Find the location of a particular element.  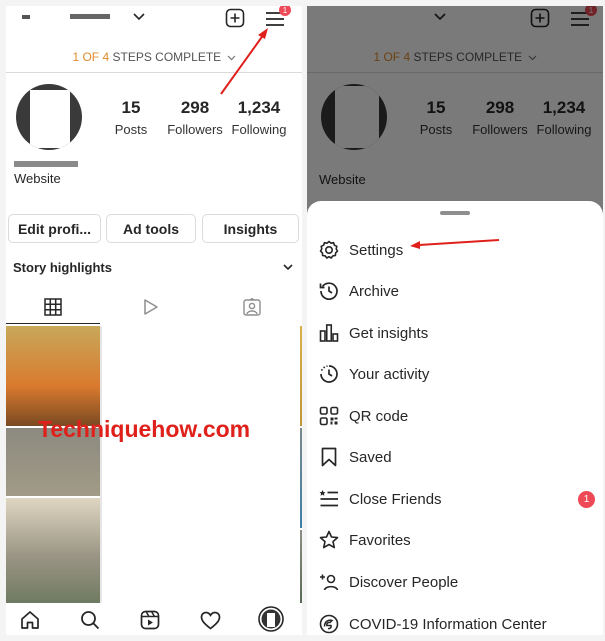

grid-icon is located at coordinates (53, 306).